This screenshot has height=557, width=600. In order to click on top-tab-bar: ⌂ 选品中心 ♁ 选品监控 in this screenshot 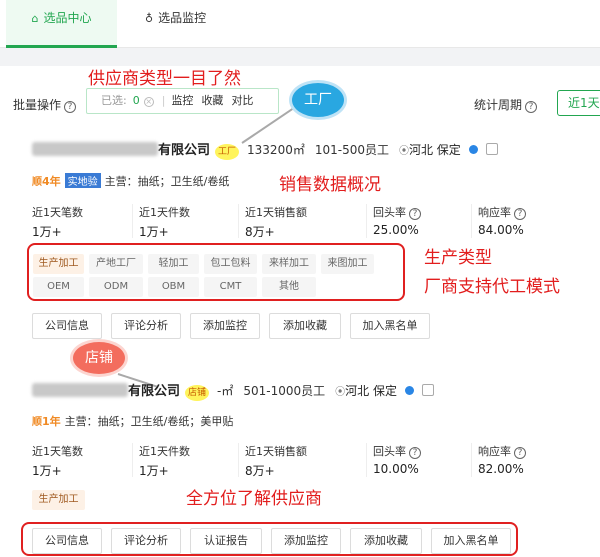, I will do `click(300, 24)`.